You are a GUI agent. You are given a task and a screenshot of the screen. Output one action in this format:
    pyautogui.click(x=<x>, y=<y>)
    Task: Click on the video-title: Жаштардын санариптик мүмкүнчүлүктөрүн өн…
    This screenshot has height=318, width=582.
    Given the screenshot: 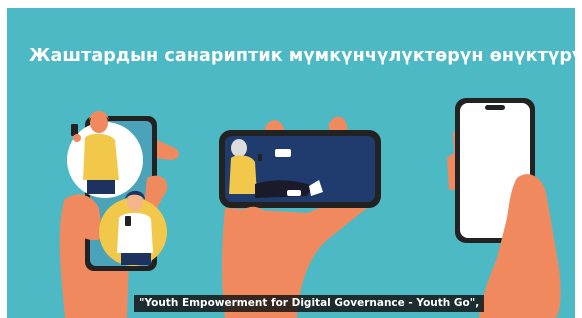 What is the action you would take?
    pyautogui.click(x=302, y=56)
    